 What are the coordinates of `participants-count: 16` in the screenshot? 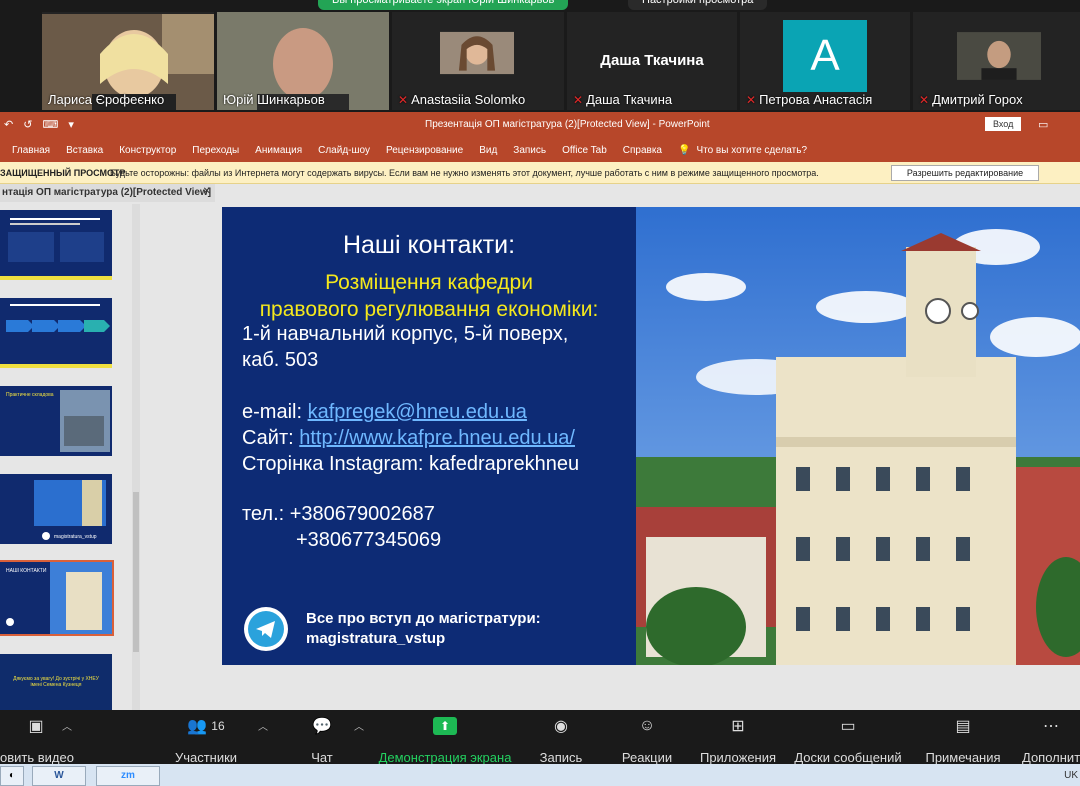 It's located at (218, 726).